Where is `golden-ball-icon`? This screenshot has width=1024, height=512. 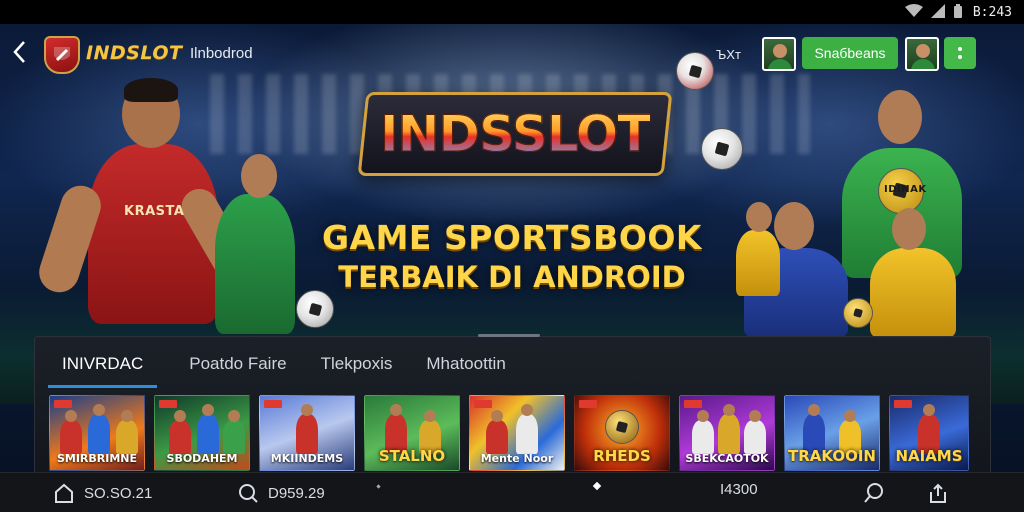 golden-ball-icon is located at coordinates (858, 313).